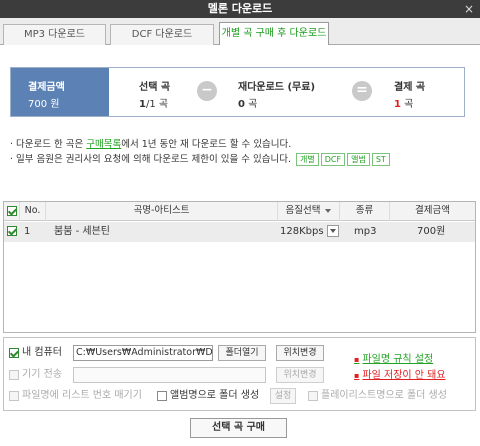 This screenshot has height=446, width=480. Describe the element at coordinates (300, 353) in the screenshot. I see `change-location-button: 위치변경` at that location.